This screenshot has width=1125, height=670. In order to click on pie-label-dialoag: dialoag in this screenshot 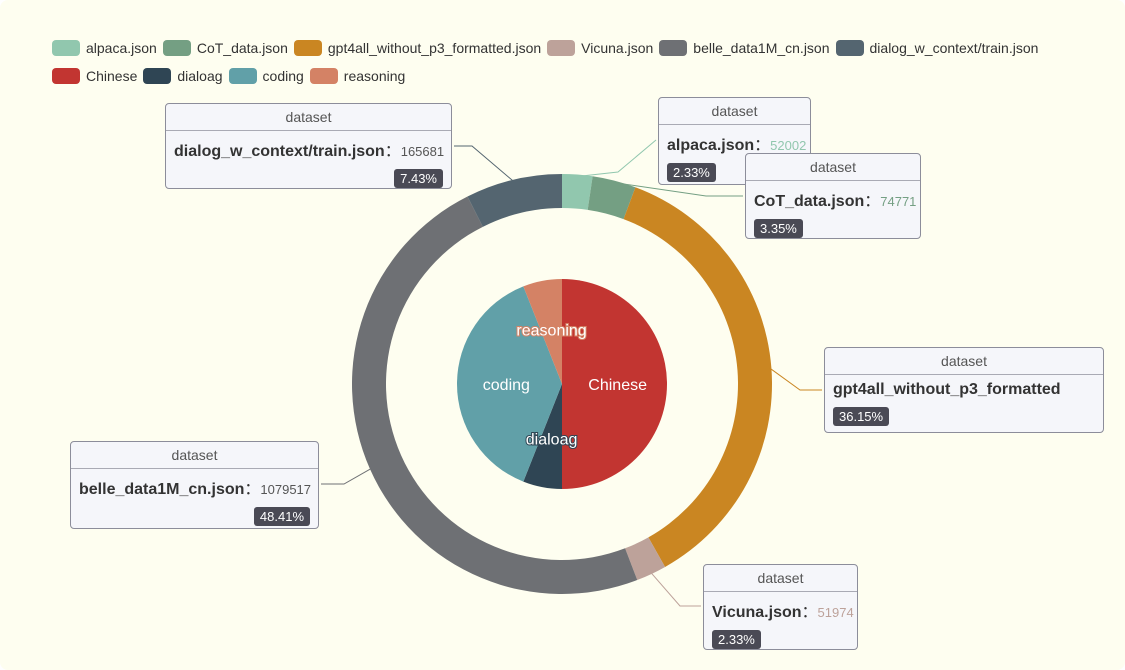, I will do `click(552, 440)`.